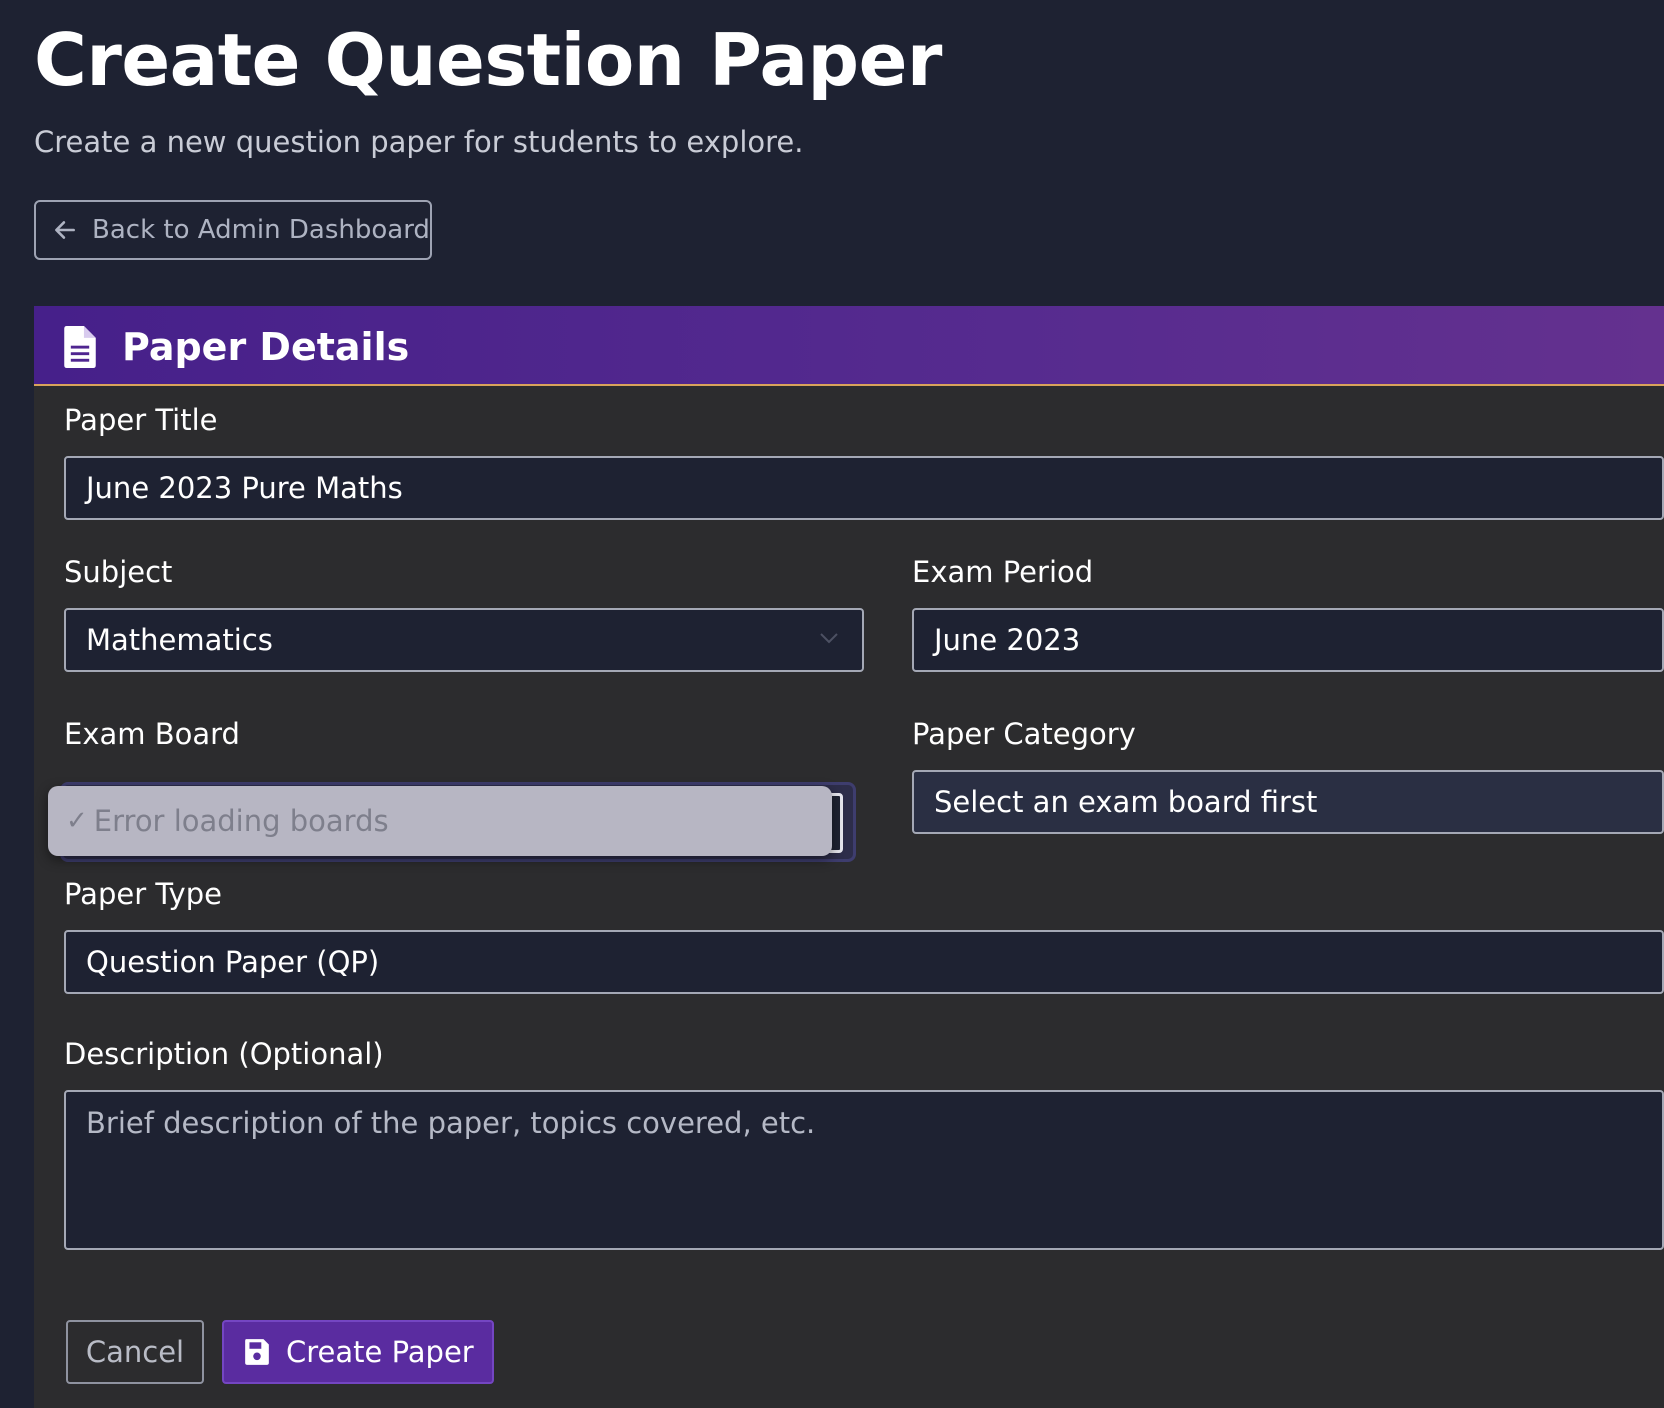 This screenshot has width=1664, height=1408. Describe the element at coordinates (1003, 572) in the screenshot. I see `exam-period-label: Exam Period` at that location.